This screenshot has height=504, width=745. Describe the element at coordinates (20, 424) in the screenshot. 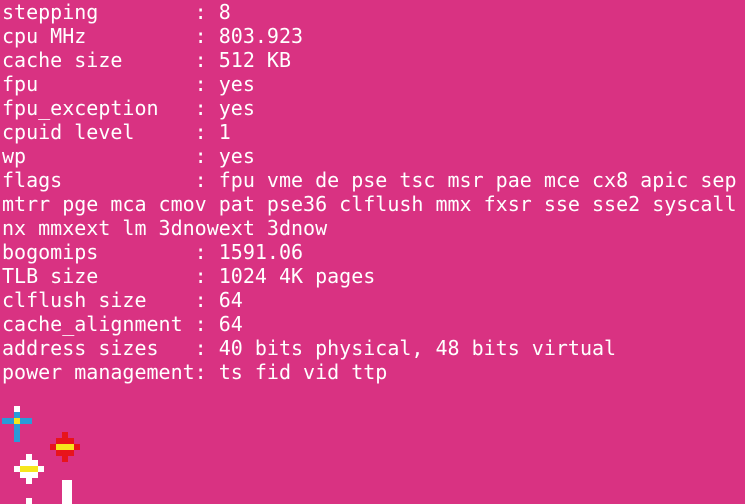

I see `blue-cross-icon` at that location.